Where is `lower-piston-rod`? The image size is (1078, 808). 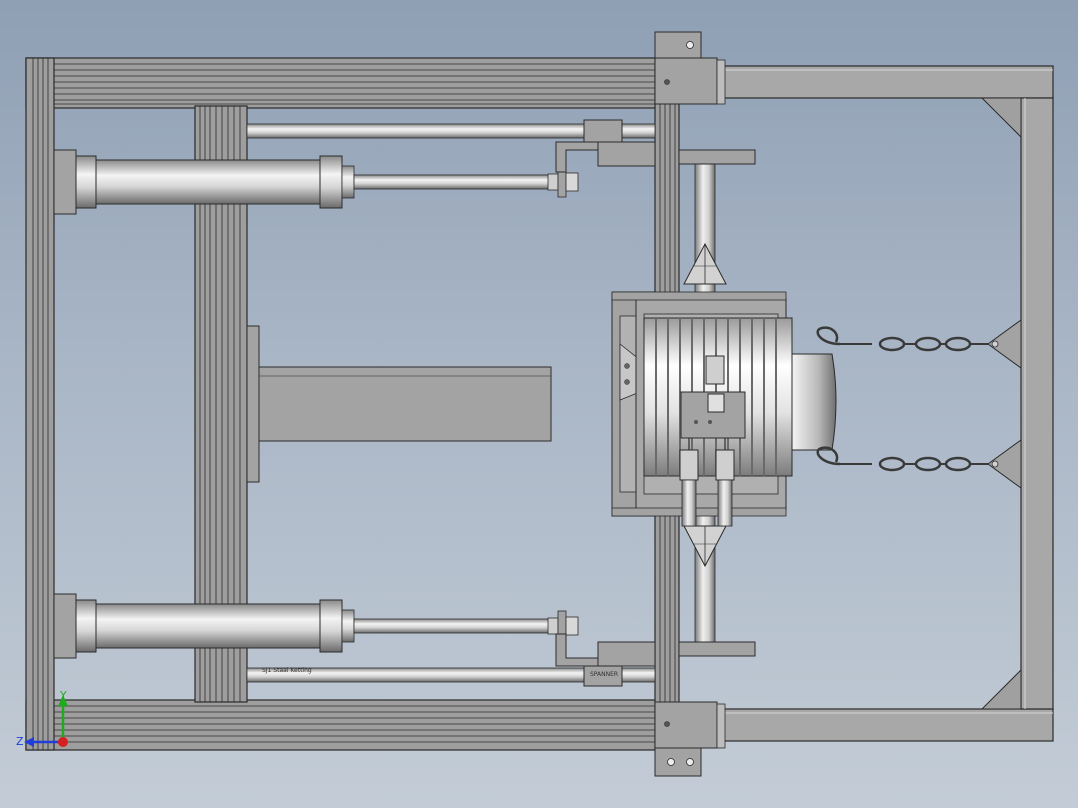 lower-piston-rod is located at coordinates (453, 626).